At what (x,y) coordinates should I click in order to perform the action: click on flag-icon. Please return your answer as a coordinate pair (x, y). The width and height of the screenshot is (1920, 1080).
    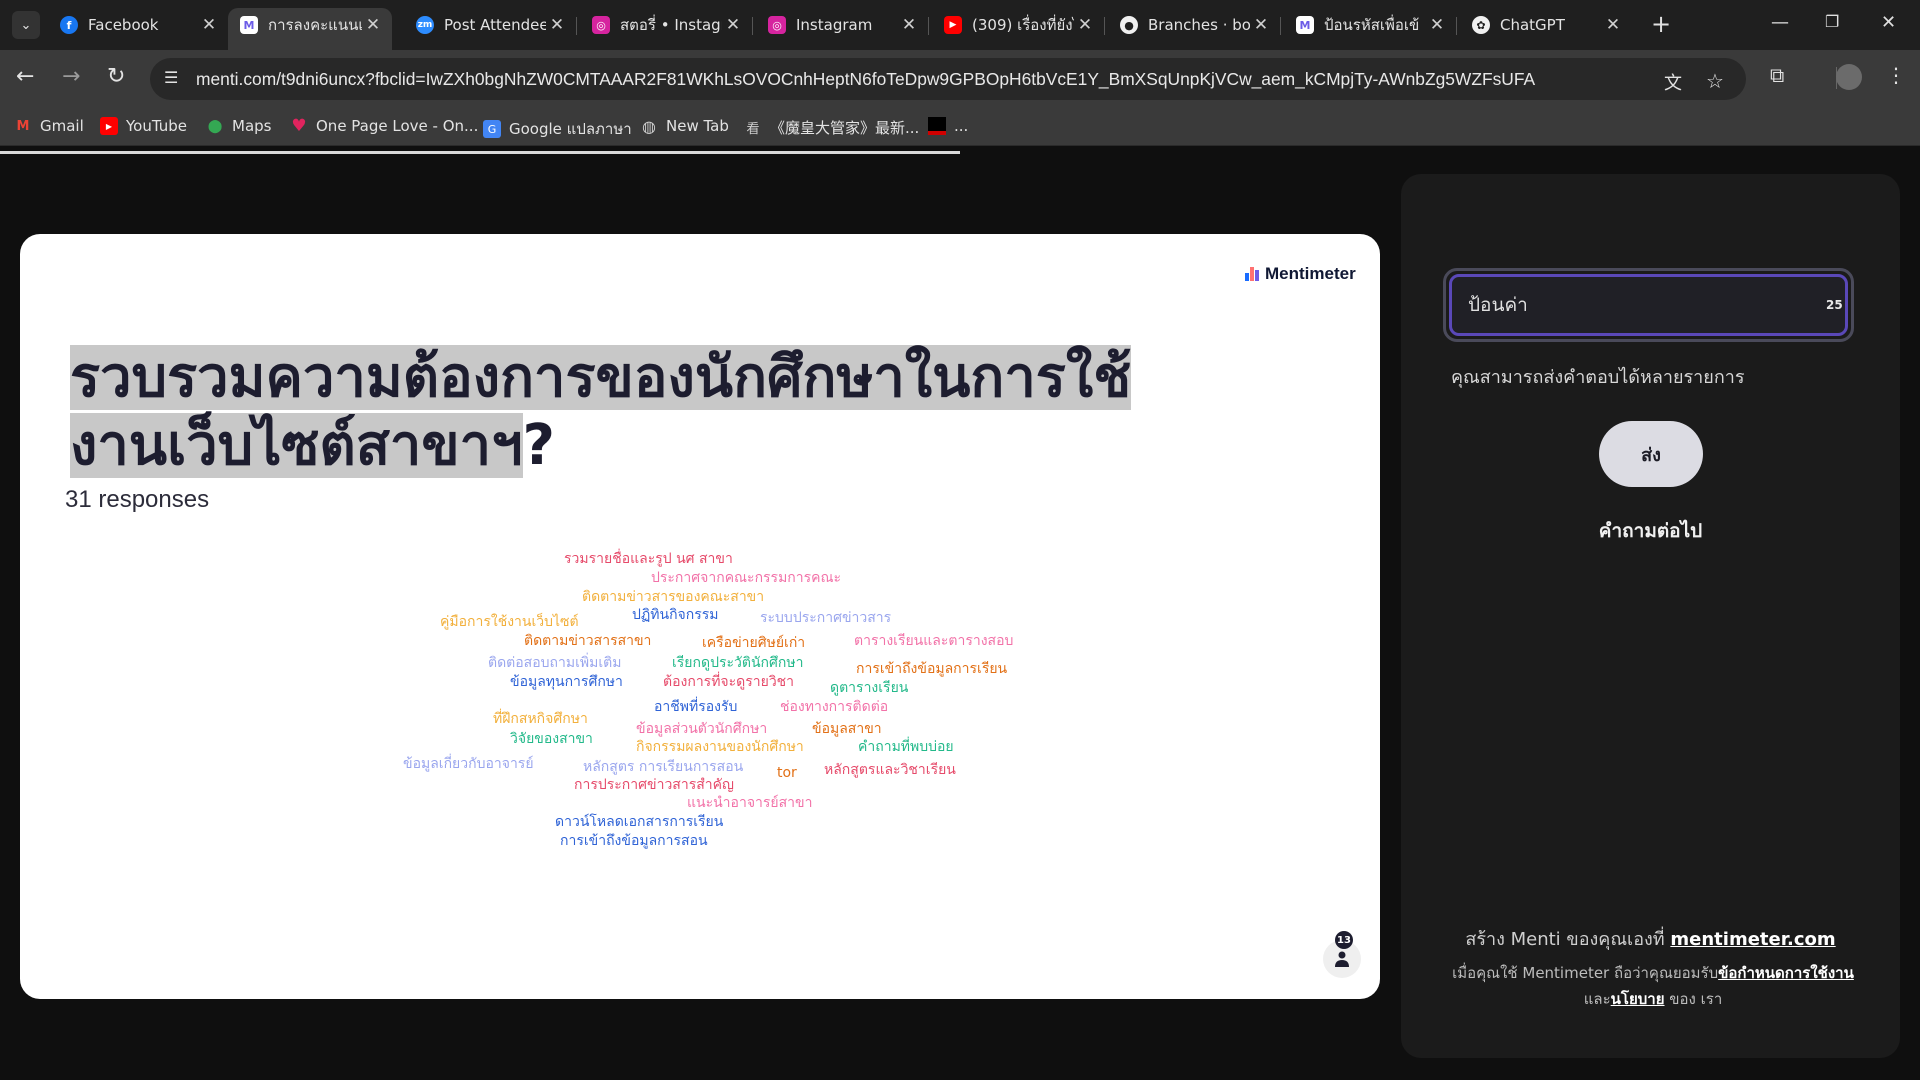
    Looking at the image, I should click on (937, 126).